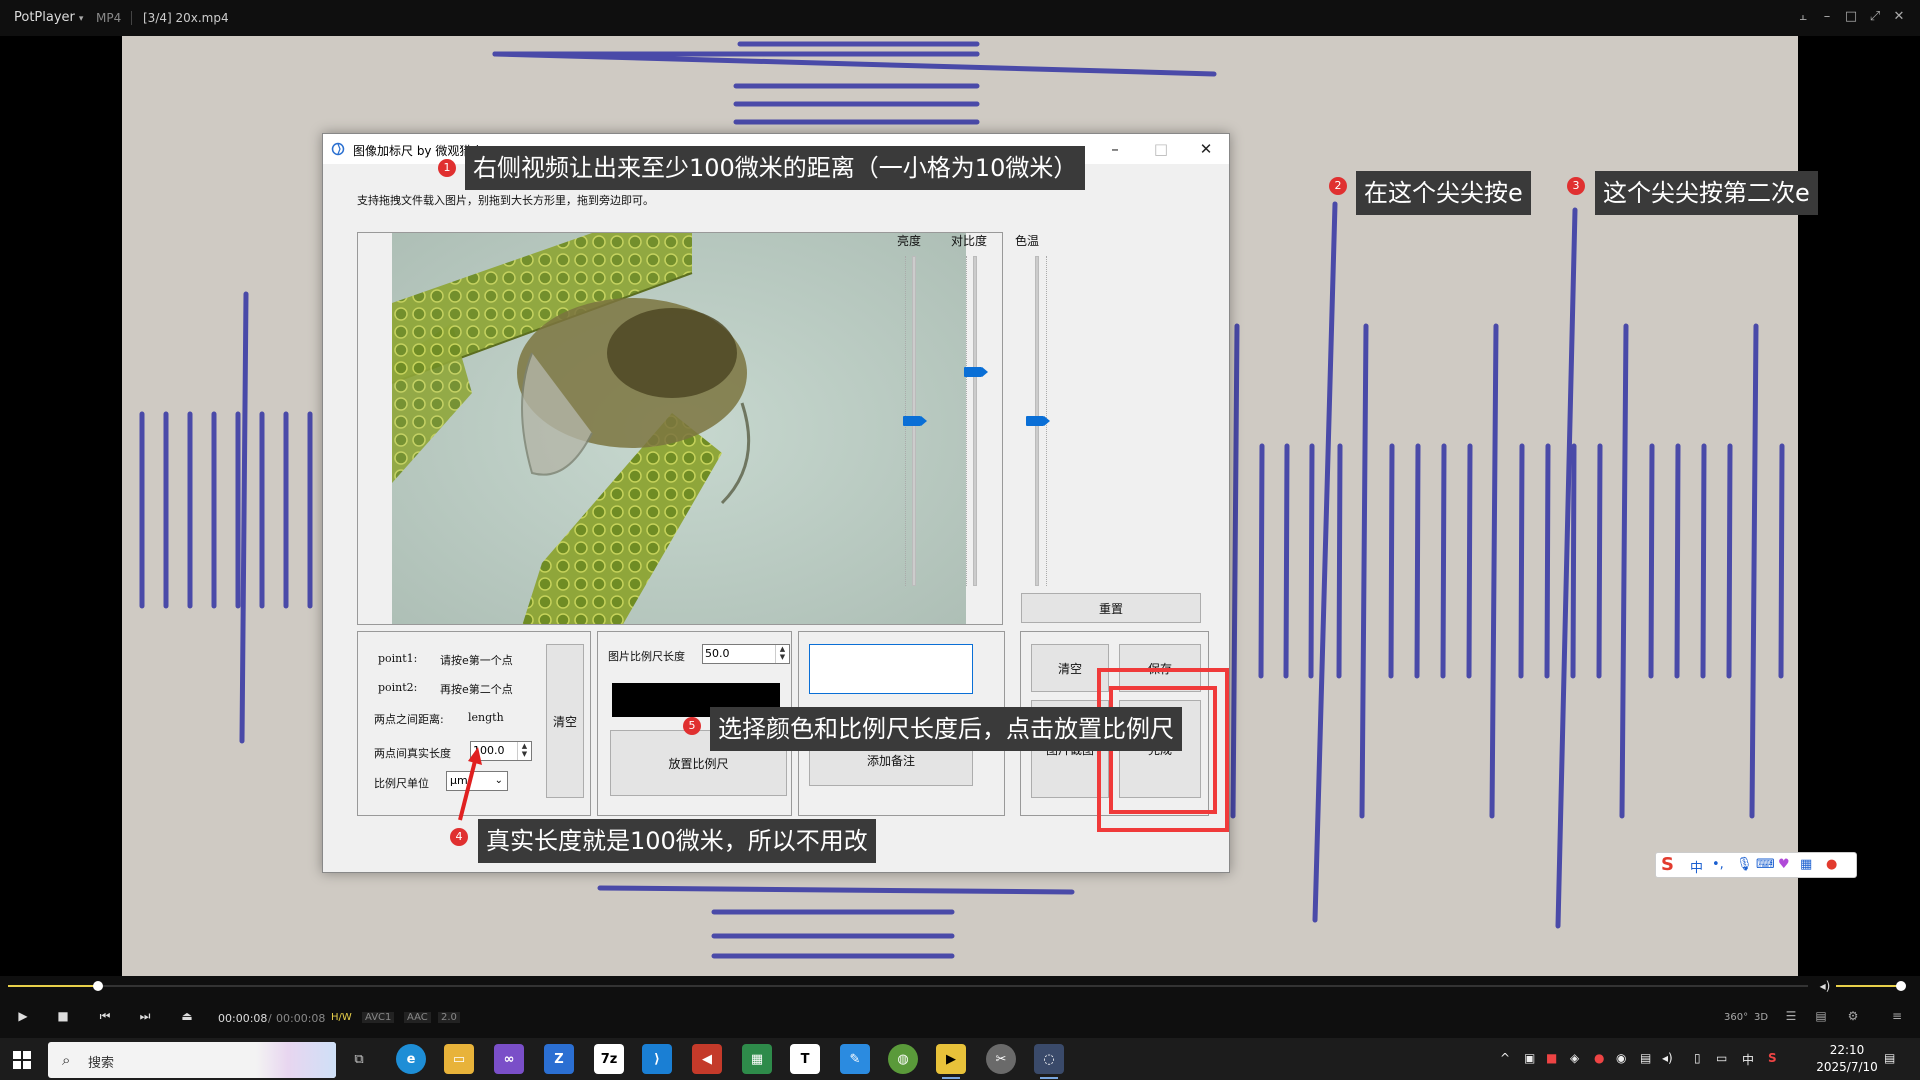 This screenshot has width=1920, height=1080. Describe the element at coordinates (707, 1059) in the screenshot. I see `audio-app-icon: ◀` at that location.